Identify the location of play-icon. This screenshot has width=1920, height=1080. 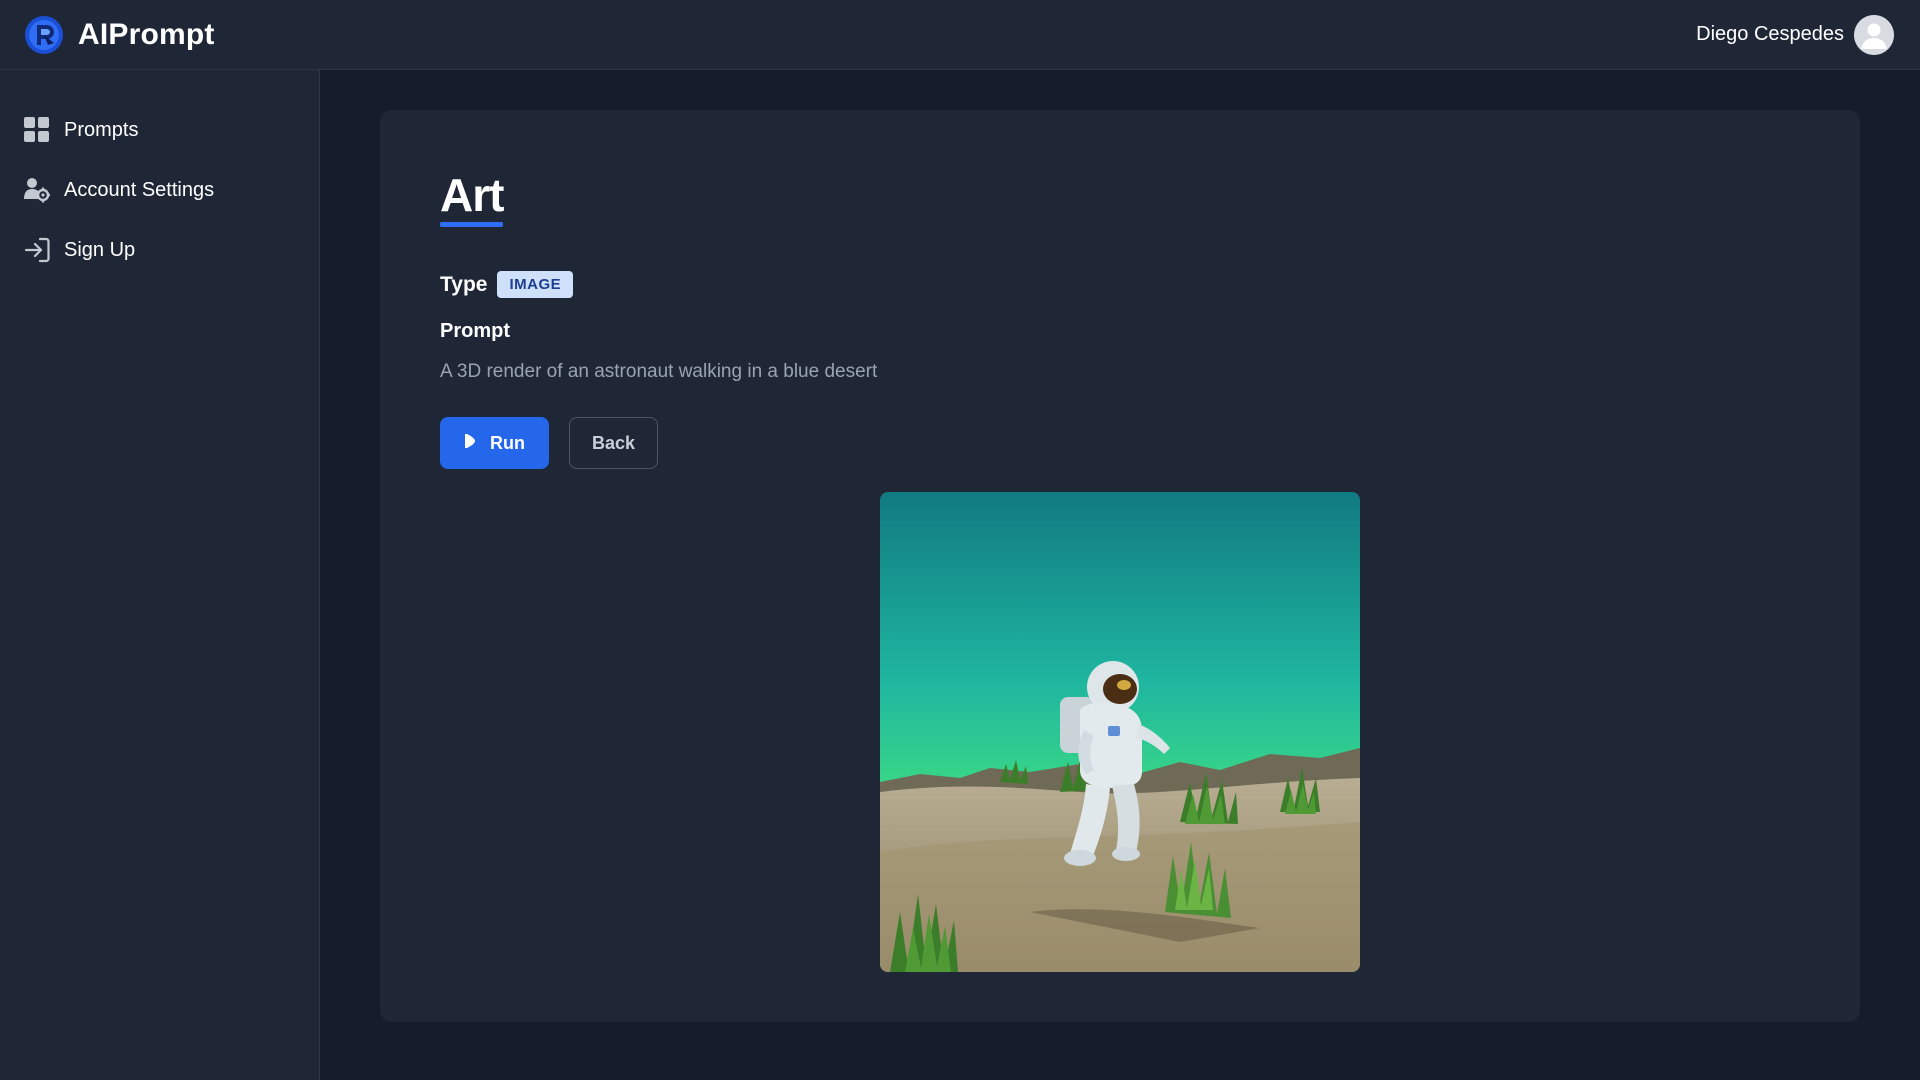
(470, 443).